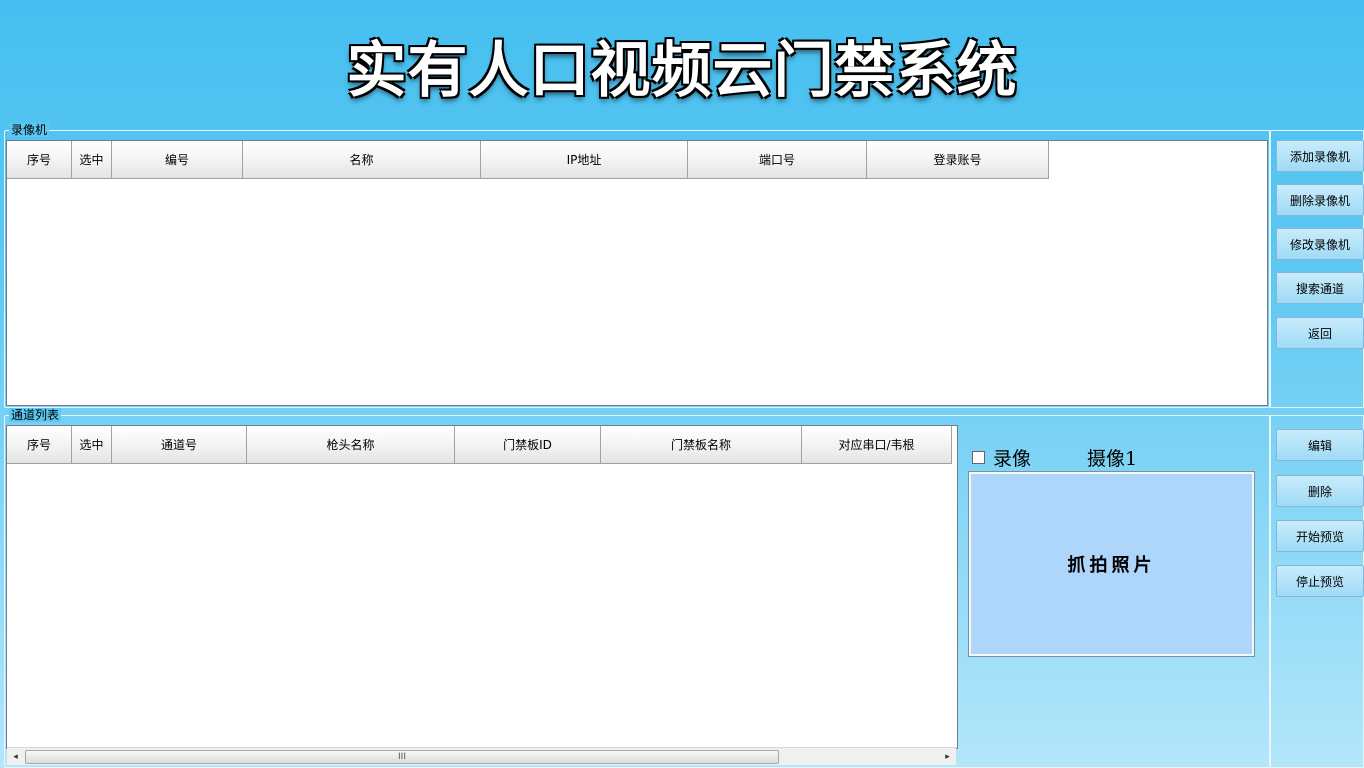  I want to click on col-port: 端口号, so click(777, 160).